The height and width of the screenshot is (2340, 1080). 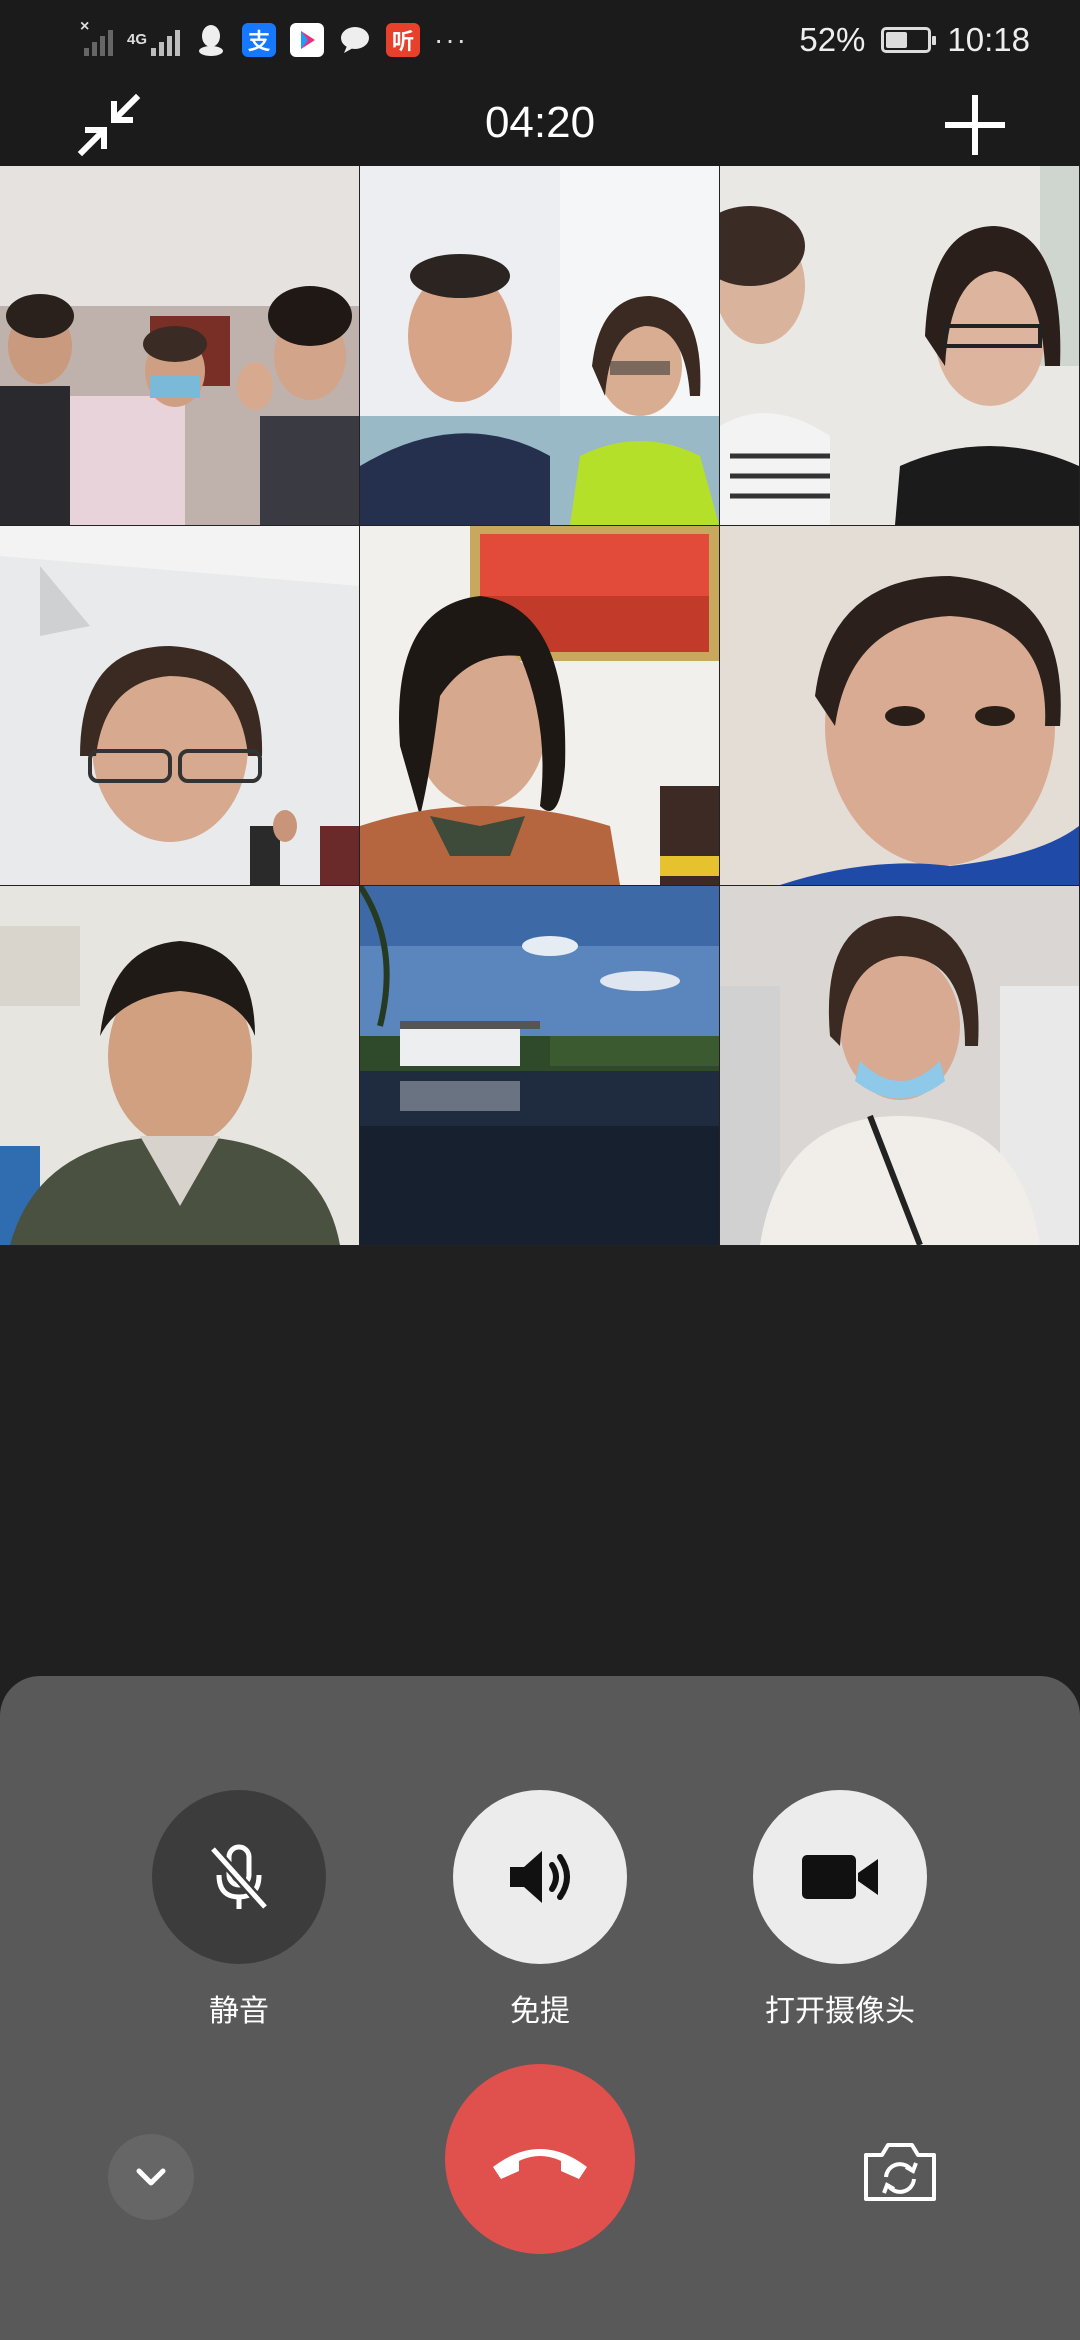 What do you see at coordinates (239, 2011) in the screenshot?
I see `mute-label: 静音` at bounding box center [239, 2011].